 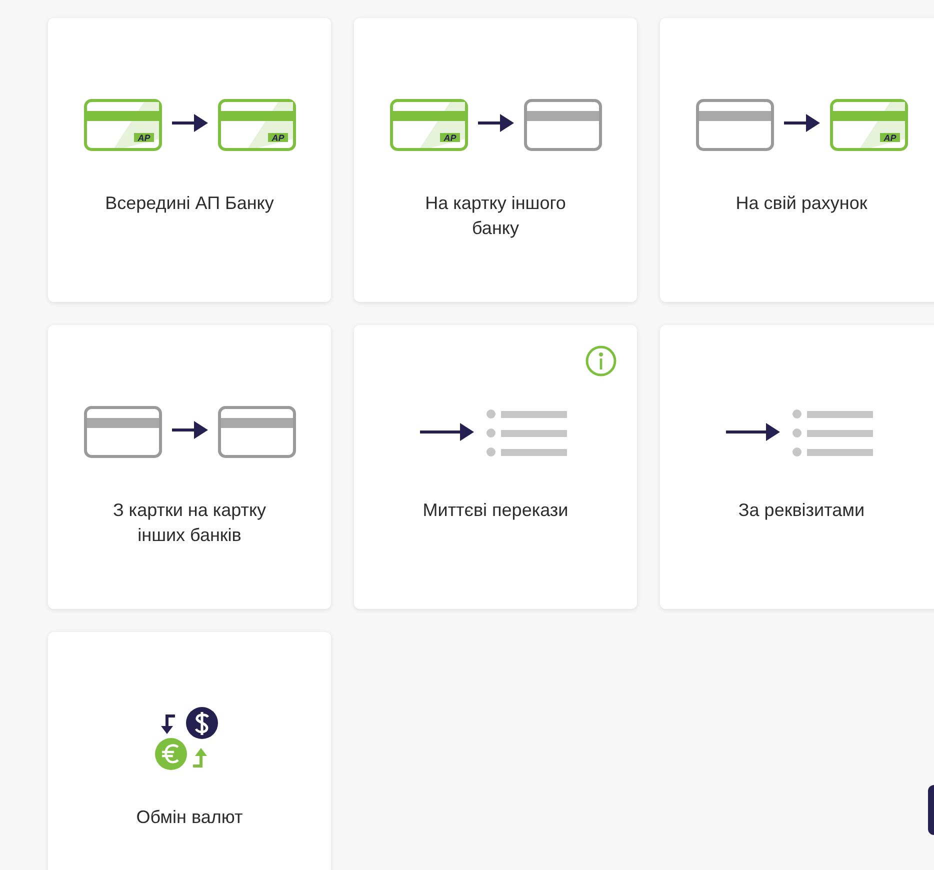 What do you see at coordinates (801, 510) in the screenshot?
I see `tile-label: За реквізитами` at bounding box center [801, 510].